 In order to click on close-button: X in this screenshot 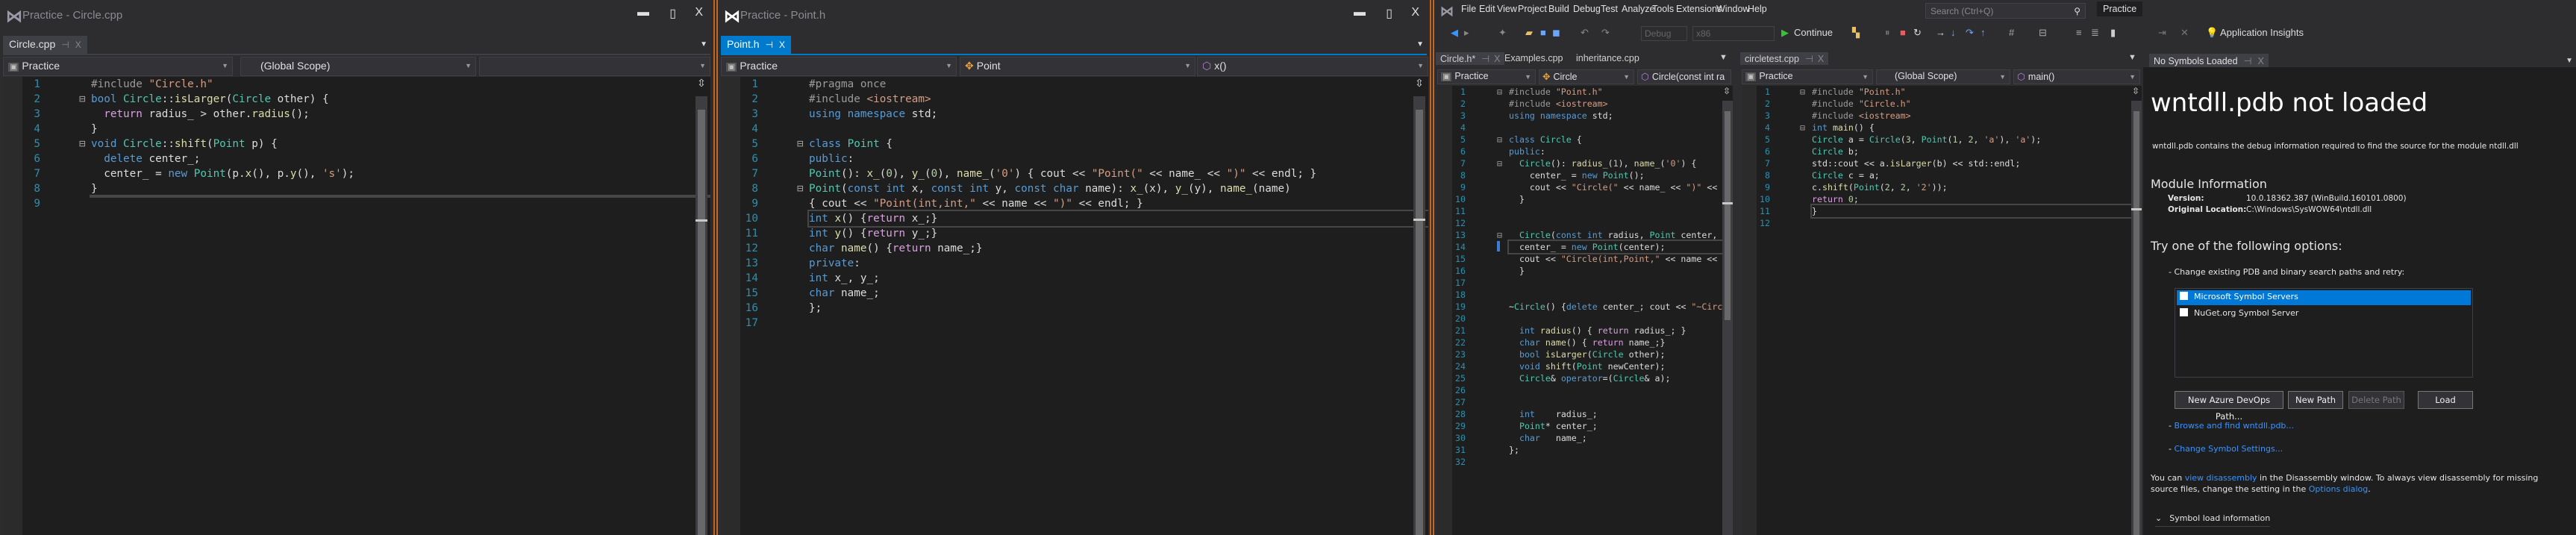, I will do `click(1415, 13)`.